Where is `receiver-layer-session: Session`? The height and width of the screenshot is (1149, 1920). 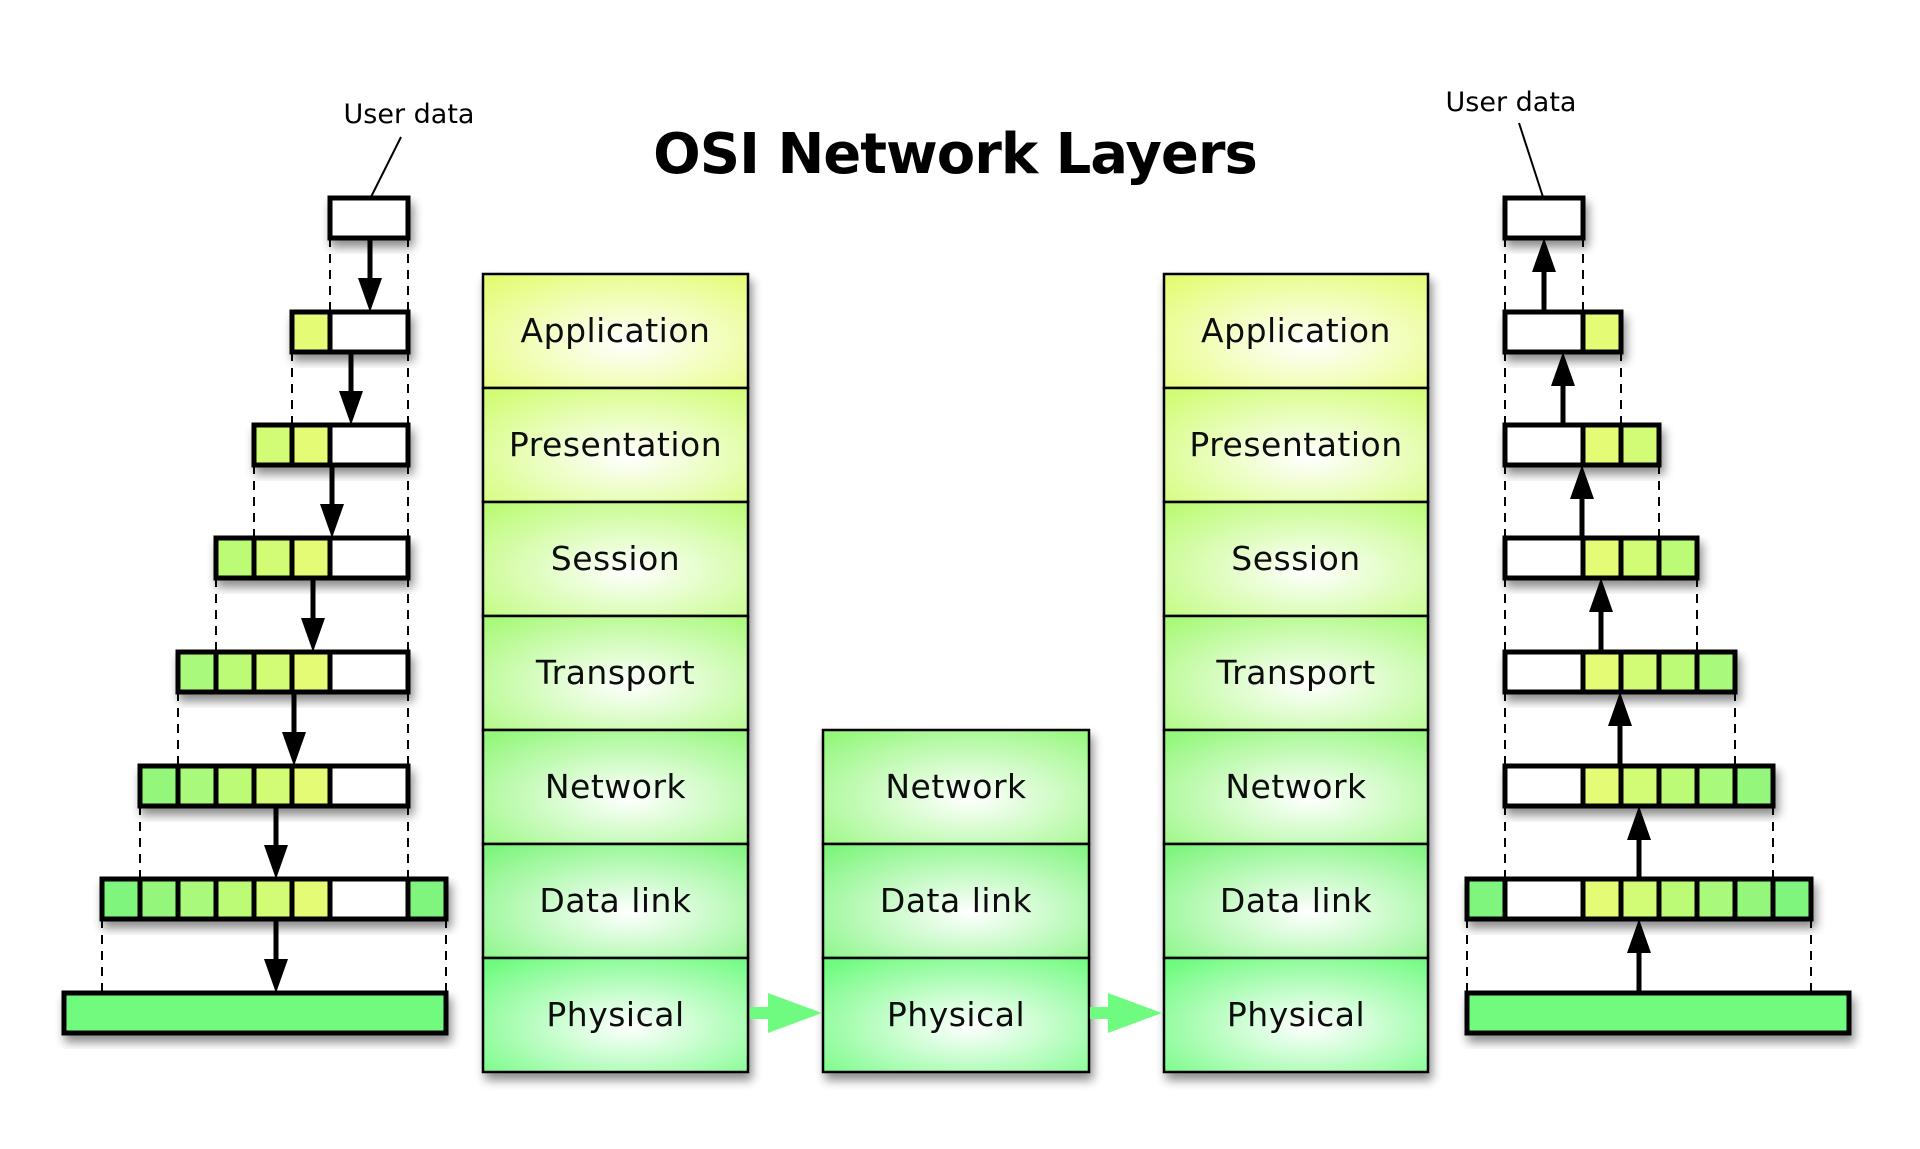 receiver-layer-session: Session is located at coordinates (1296, 559).